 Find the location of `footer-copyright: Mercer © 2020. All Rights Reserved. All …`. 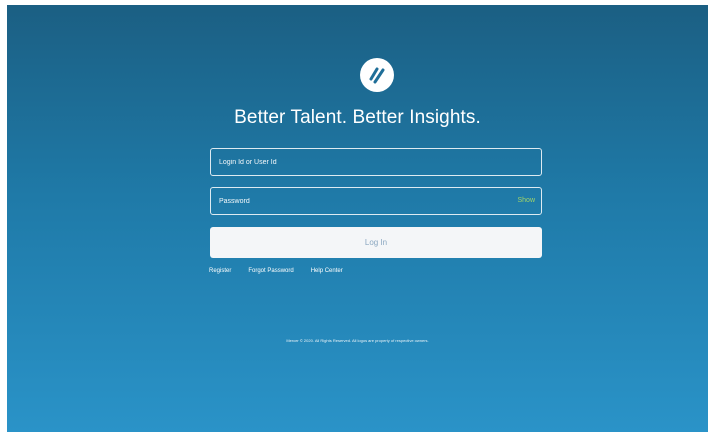

footer-copyright: Mercer © 2020. All Rights Reserved. All … is located at coordinates (357, 340).